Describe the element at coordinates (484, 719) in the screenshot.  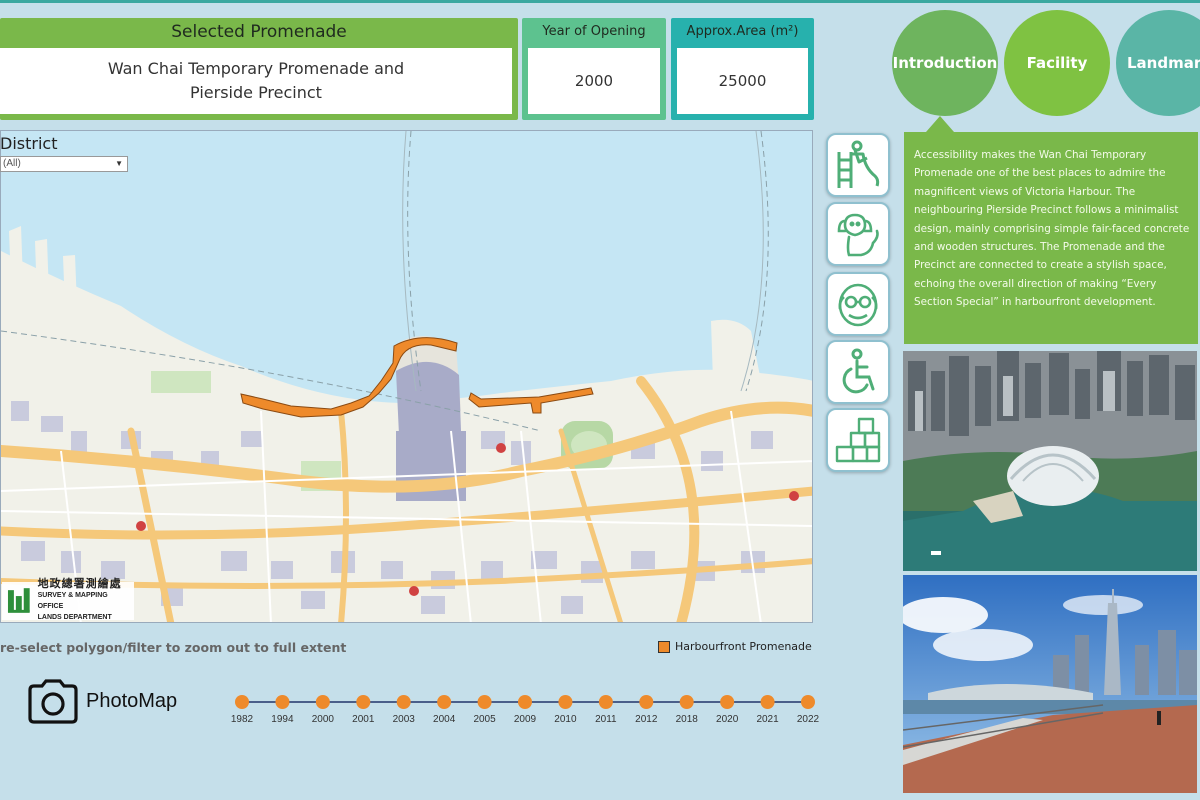
I see `timeline-year-label-2005: 2005` at that location.